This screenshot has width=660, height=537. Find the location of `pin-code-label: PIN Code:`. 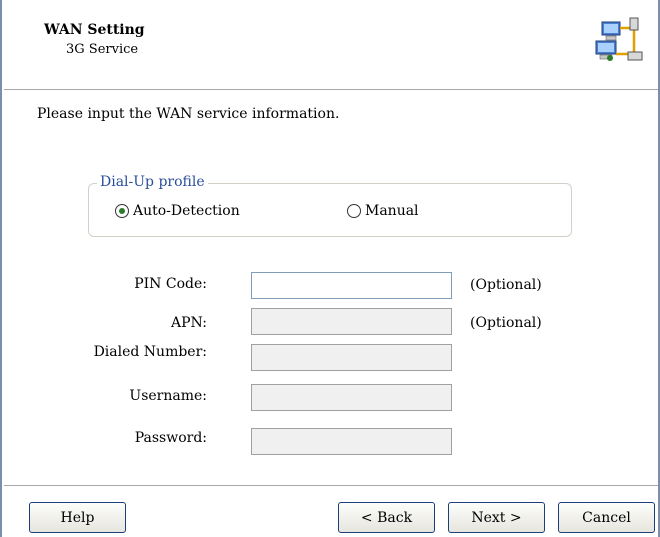

pin-code-label: PIN Code: is located at coordinates (170, 284).